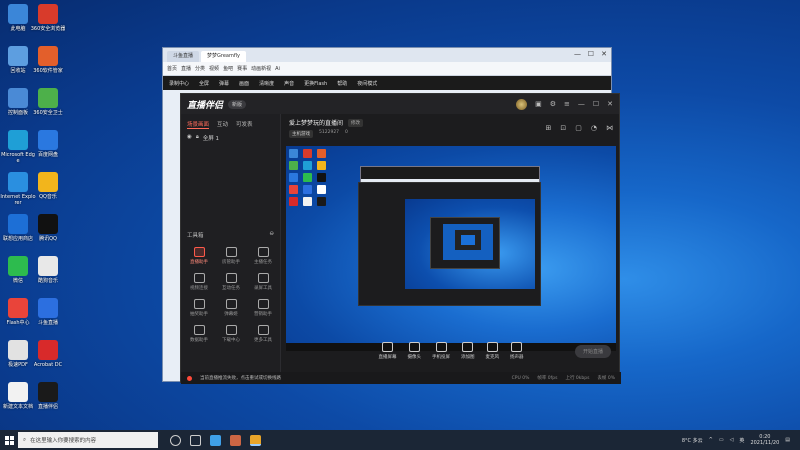 The image size is (800, 450). I want to click on toolbox-item: 视频连接, so click(199, 282).